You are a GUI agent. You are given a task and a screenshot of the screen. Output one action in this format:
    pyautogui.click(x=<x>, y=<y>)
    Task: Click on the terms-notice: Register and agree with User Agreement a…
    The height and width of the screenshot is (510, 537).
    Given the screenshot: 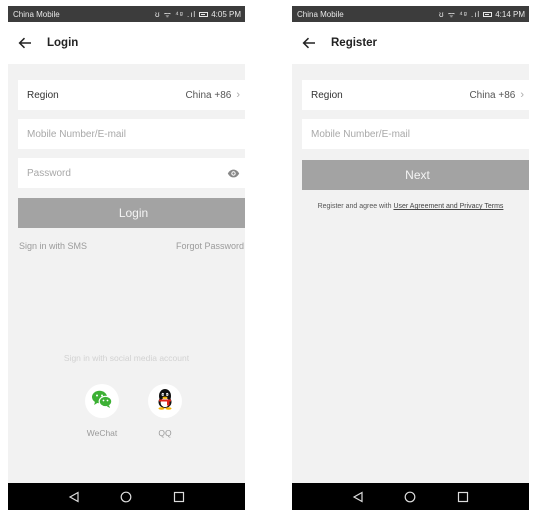 What is the action you would take?
    pyautogui.click(x=410, y=206)
    